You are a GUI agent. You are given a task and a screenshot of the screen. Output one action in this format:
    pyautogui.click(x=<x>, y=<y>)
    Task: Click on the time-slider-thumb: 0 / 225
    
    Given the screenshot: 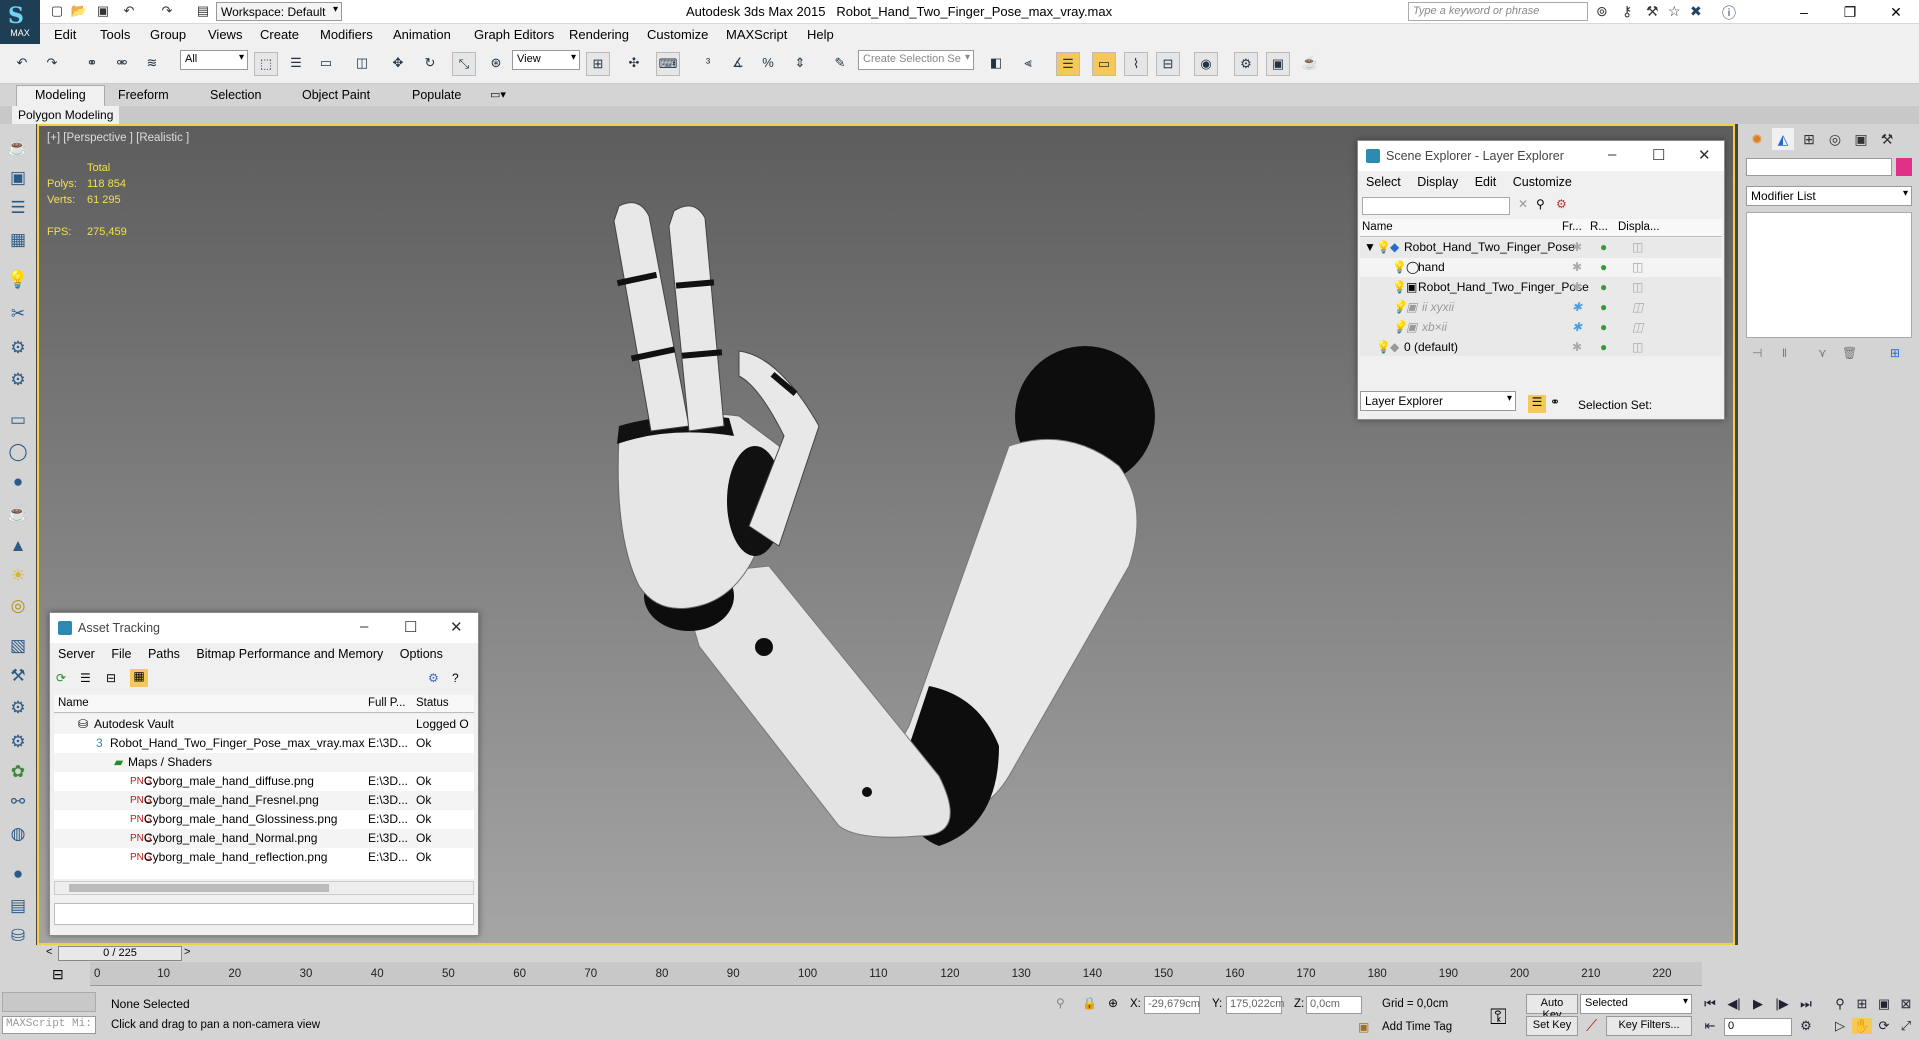 What is the action you would take?
    pyautogui.click(x=120, y=953)
    